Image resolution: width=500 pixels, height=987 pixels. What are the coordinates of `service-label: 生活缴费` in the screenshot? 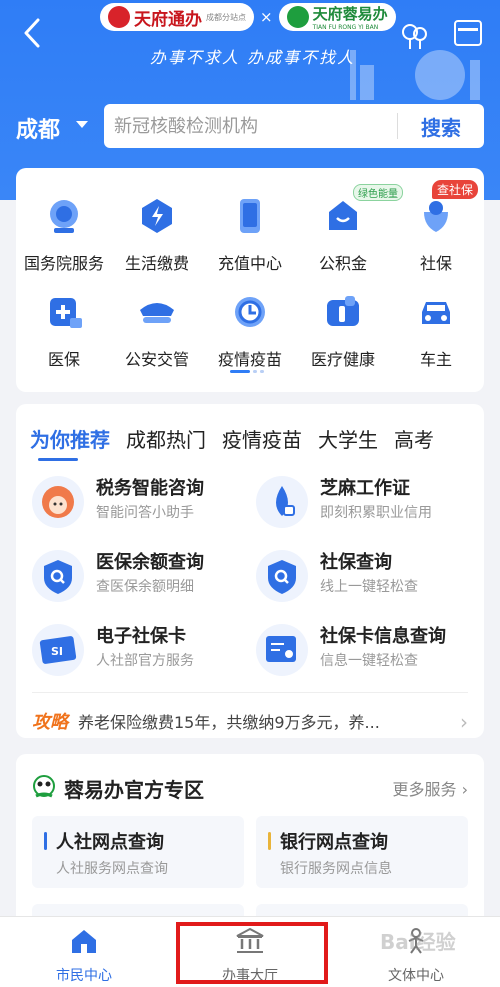 It's located at (156, 263).